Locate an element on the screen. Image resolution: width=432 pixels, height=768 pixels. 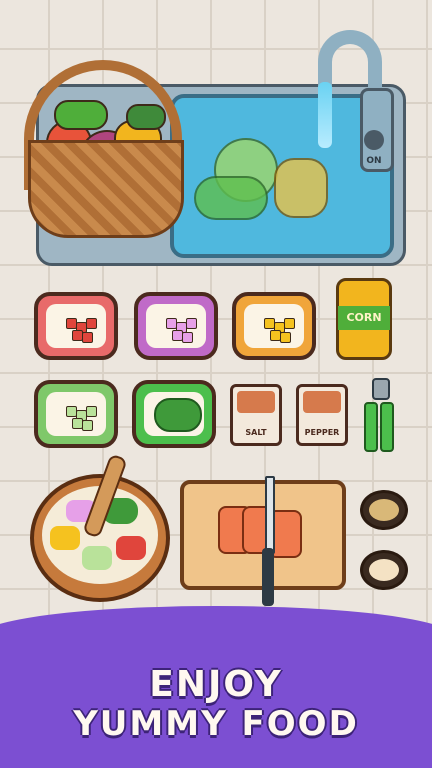
tray-tomato is located at coordinates (76, 326).